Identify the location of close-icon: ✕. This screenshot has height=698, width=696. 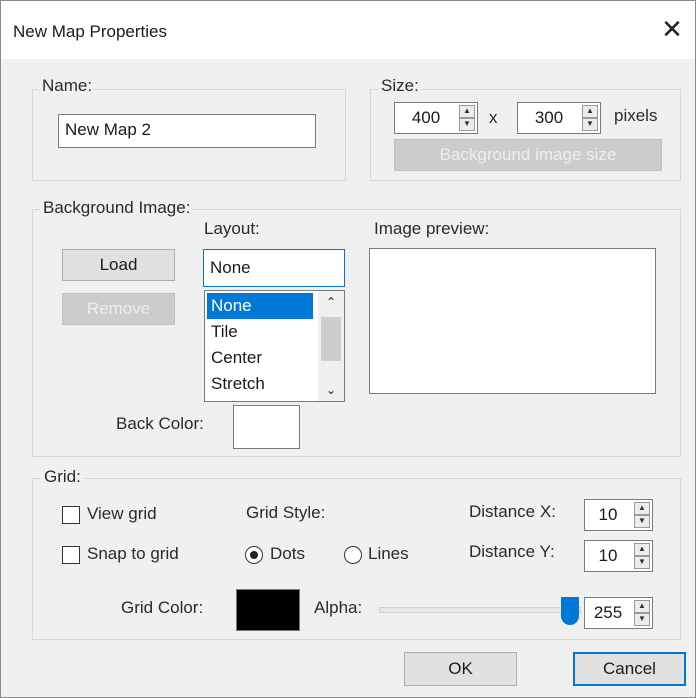
(672, 29).